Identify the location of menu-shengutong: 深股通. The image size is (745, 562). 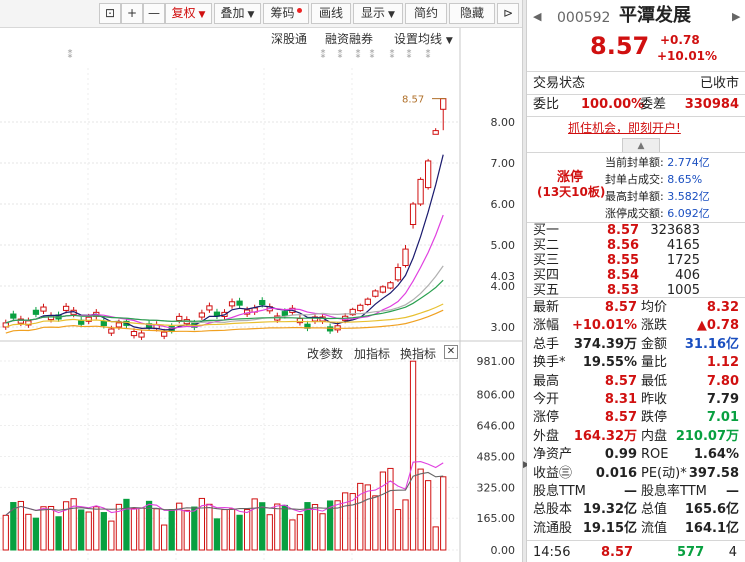
(289, 38).